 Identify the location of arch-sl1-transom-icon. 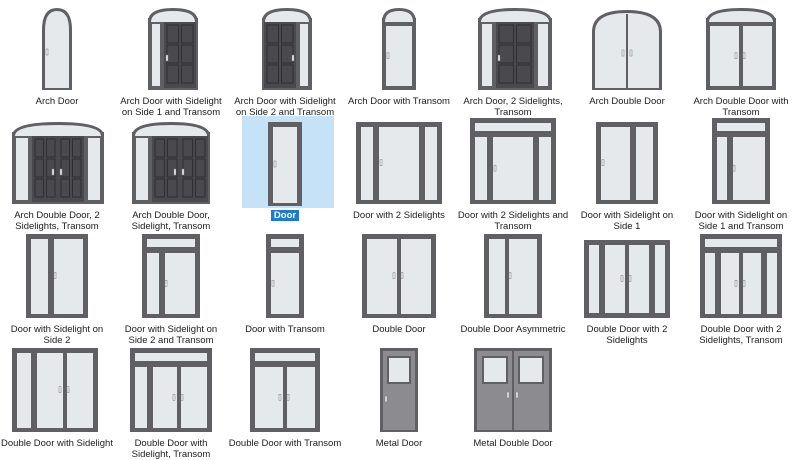
(173, 49).